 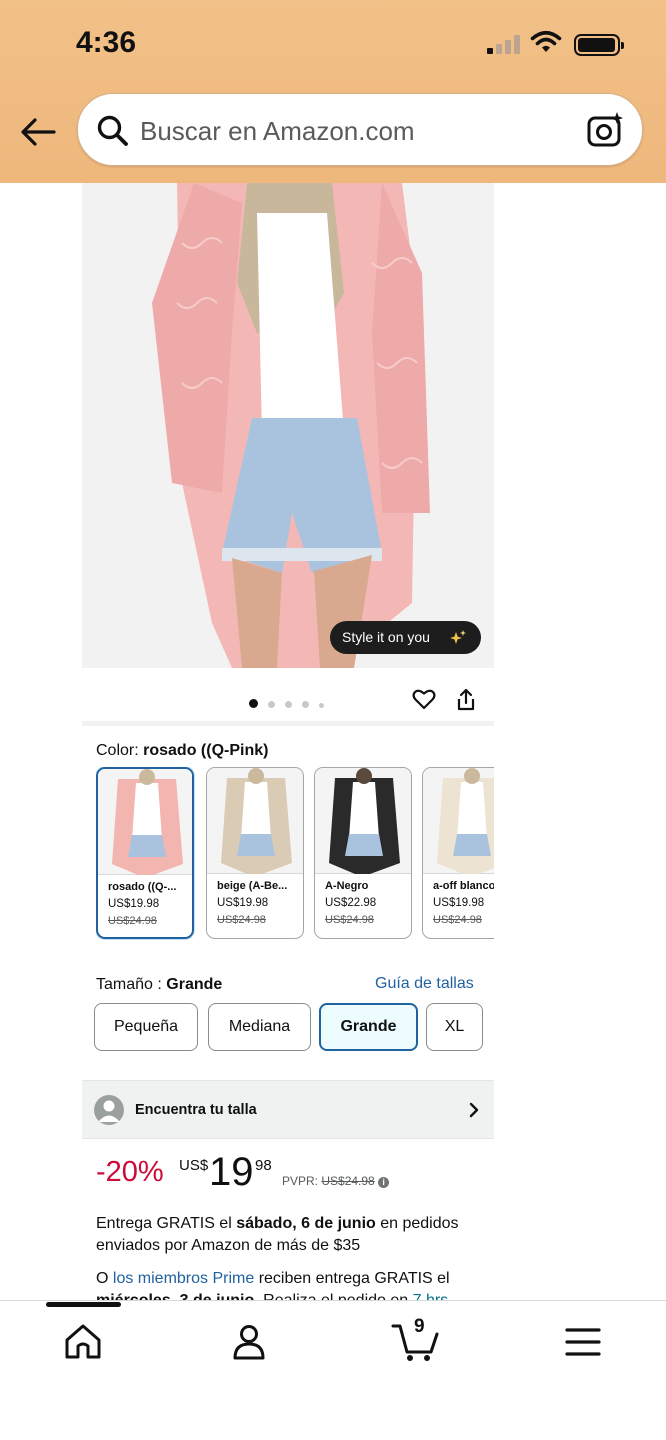 What do you see at coordinates (355, 131) in the screenshot?
I see `search-input` at bounding box center [355, 131].